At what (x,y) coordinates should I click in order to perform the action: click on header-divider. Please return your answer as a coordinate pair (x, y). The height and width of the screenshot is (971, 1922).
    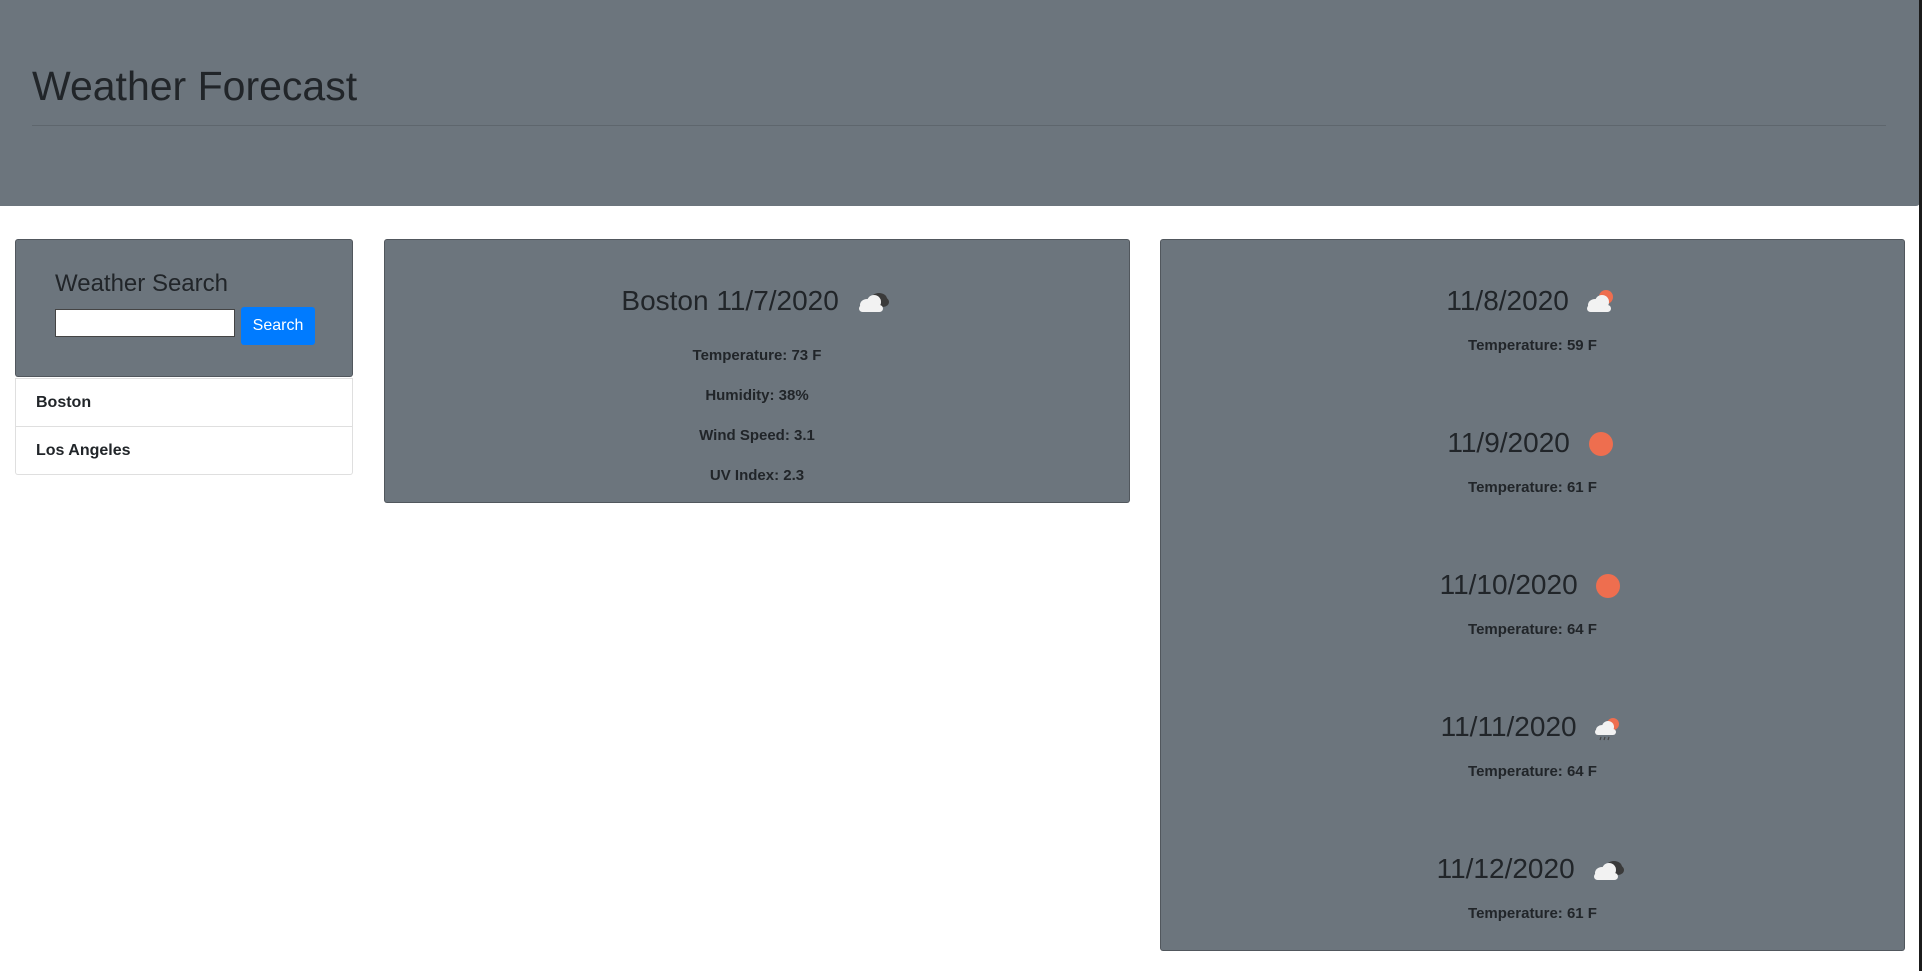
    Looking at the image, I should click on (959, 125).